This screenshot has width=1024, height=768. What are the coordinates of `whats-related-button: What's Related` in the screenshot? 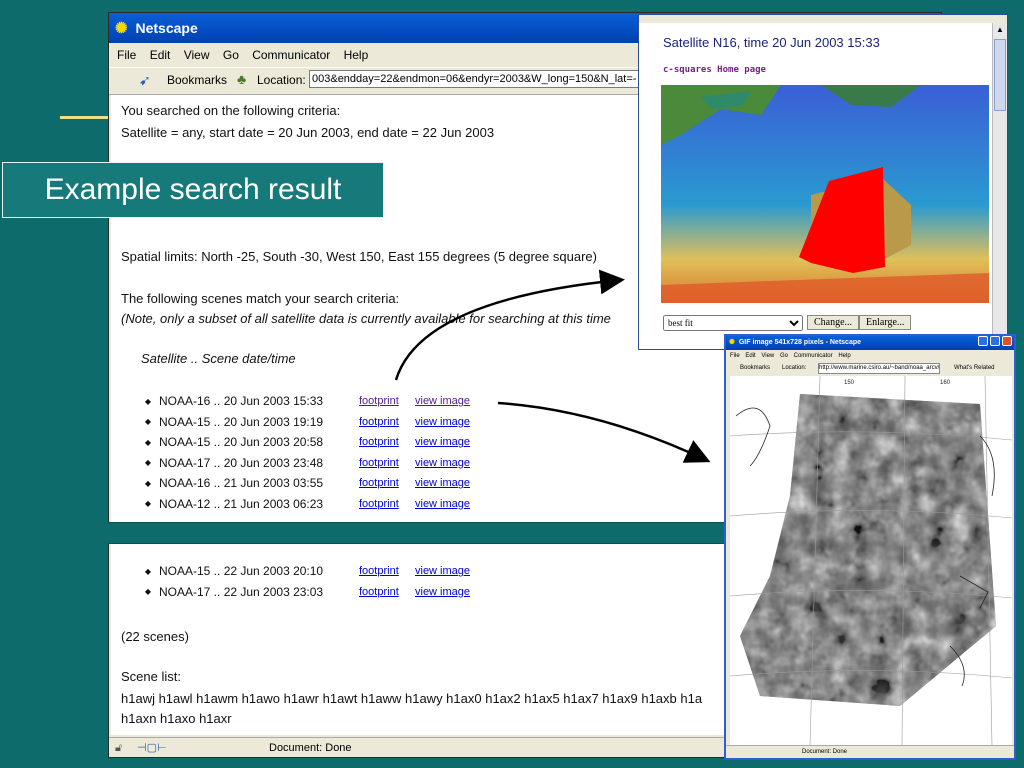 It's located at (974, 368).